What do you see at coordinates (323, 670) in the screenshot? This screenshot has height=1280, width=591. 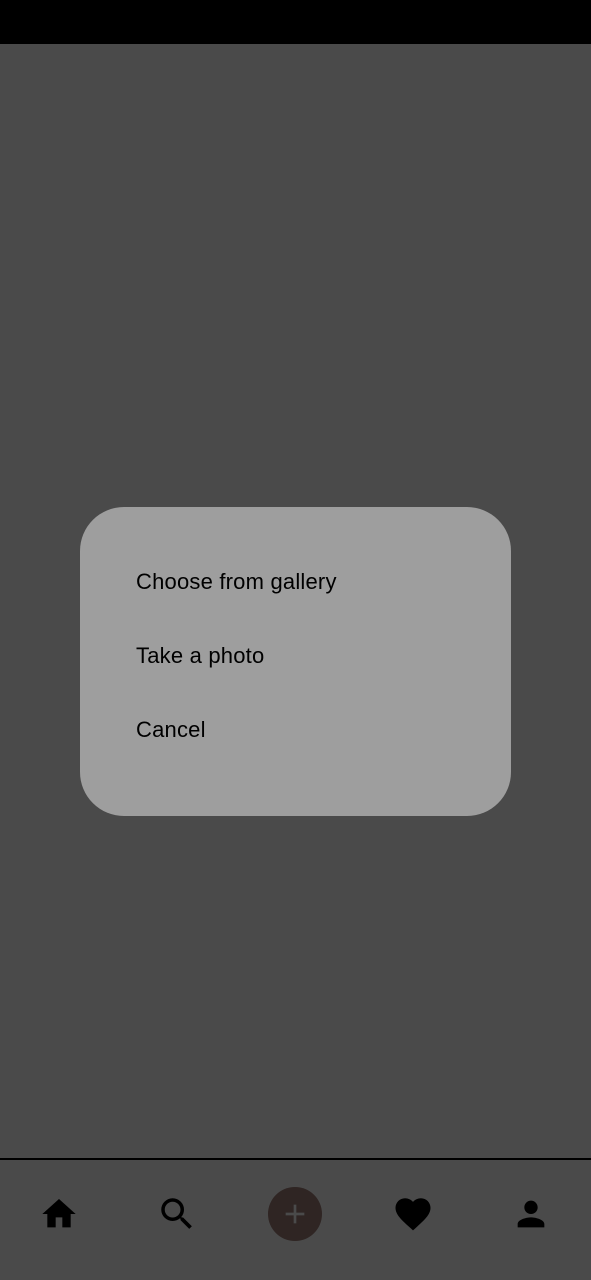 I see `take-a-photo-option: Take a photo` at bounding box center [323, 670].